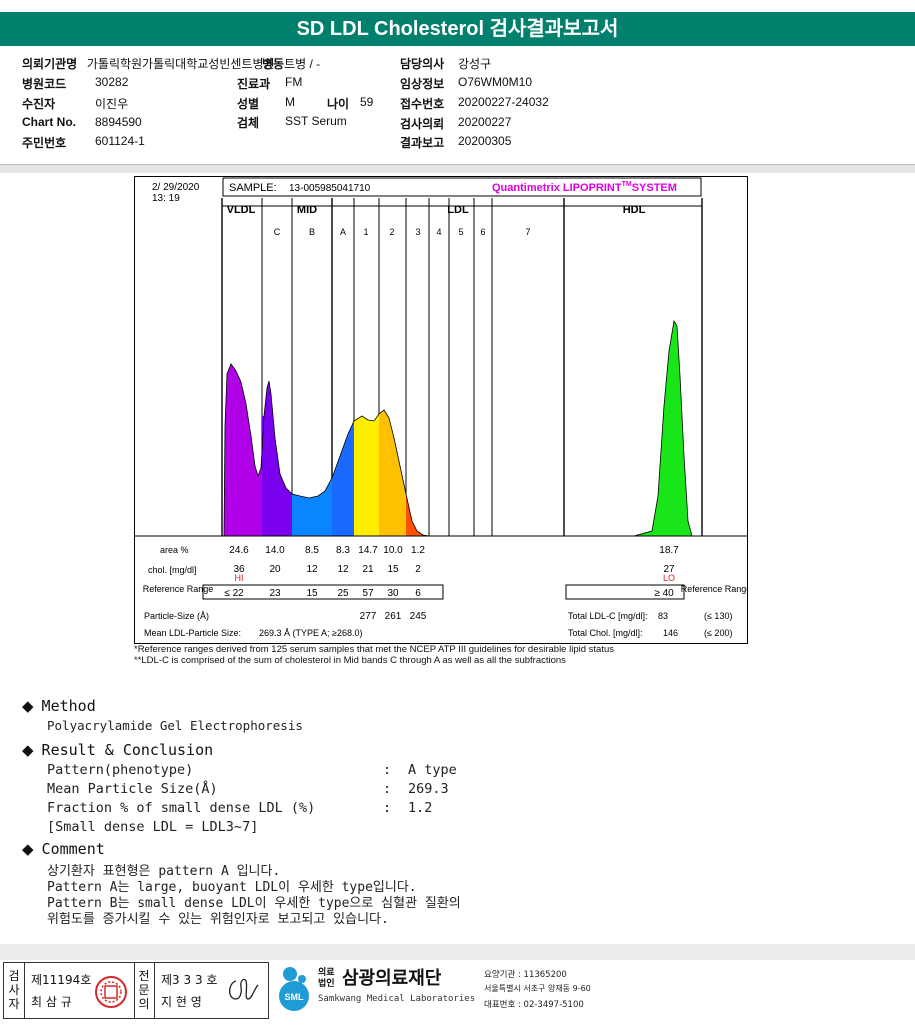  Describe the element at coordinates (275, 569) in the screenshot. I see `chol-value: 20` at that location.